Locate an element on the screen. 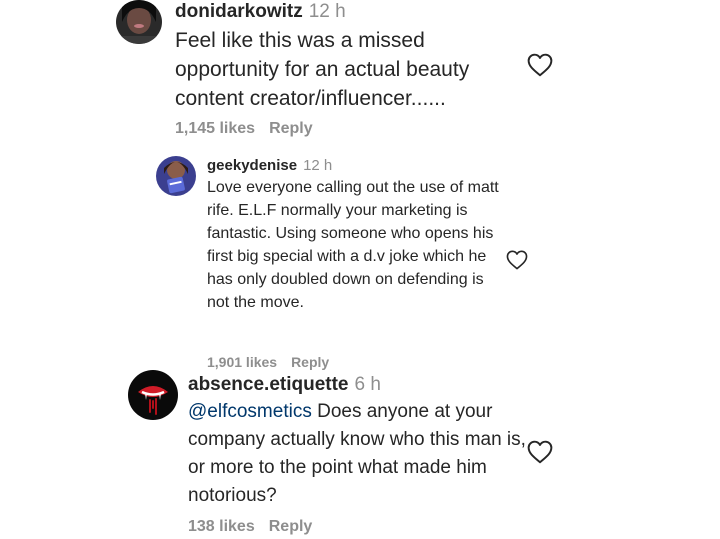 This screenshot has height=539, width=720. comment-header: geekydenise 12 h is located at coordinates (357, 166).